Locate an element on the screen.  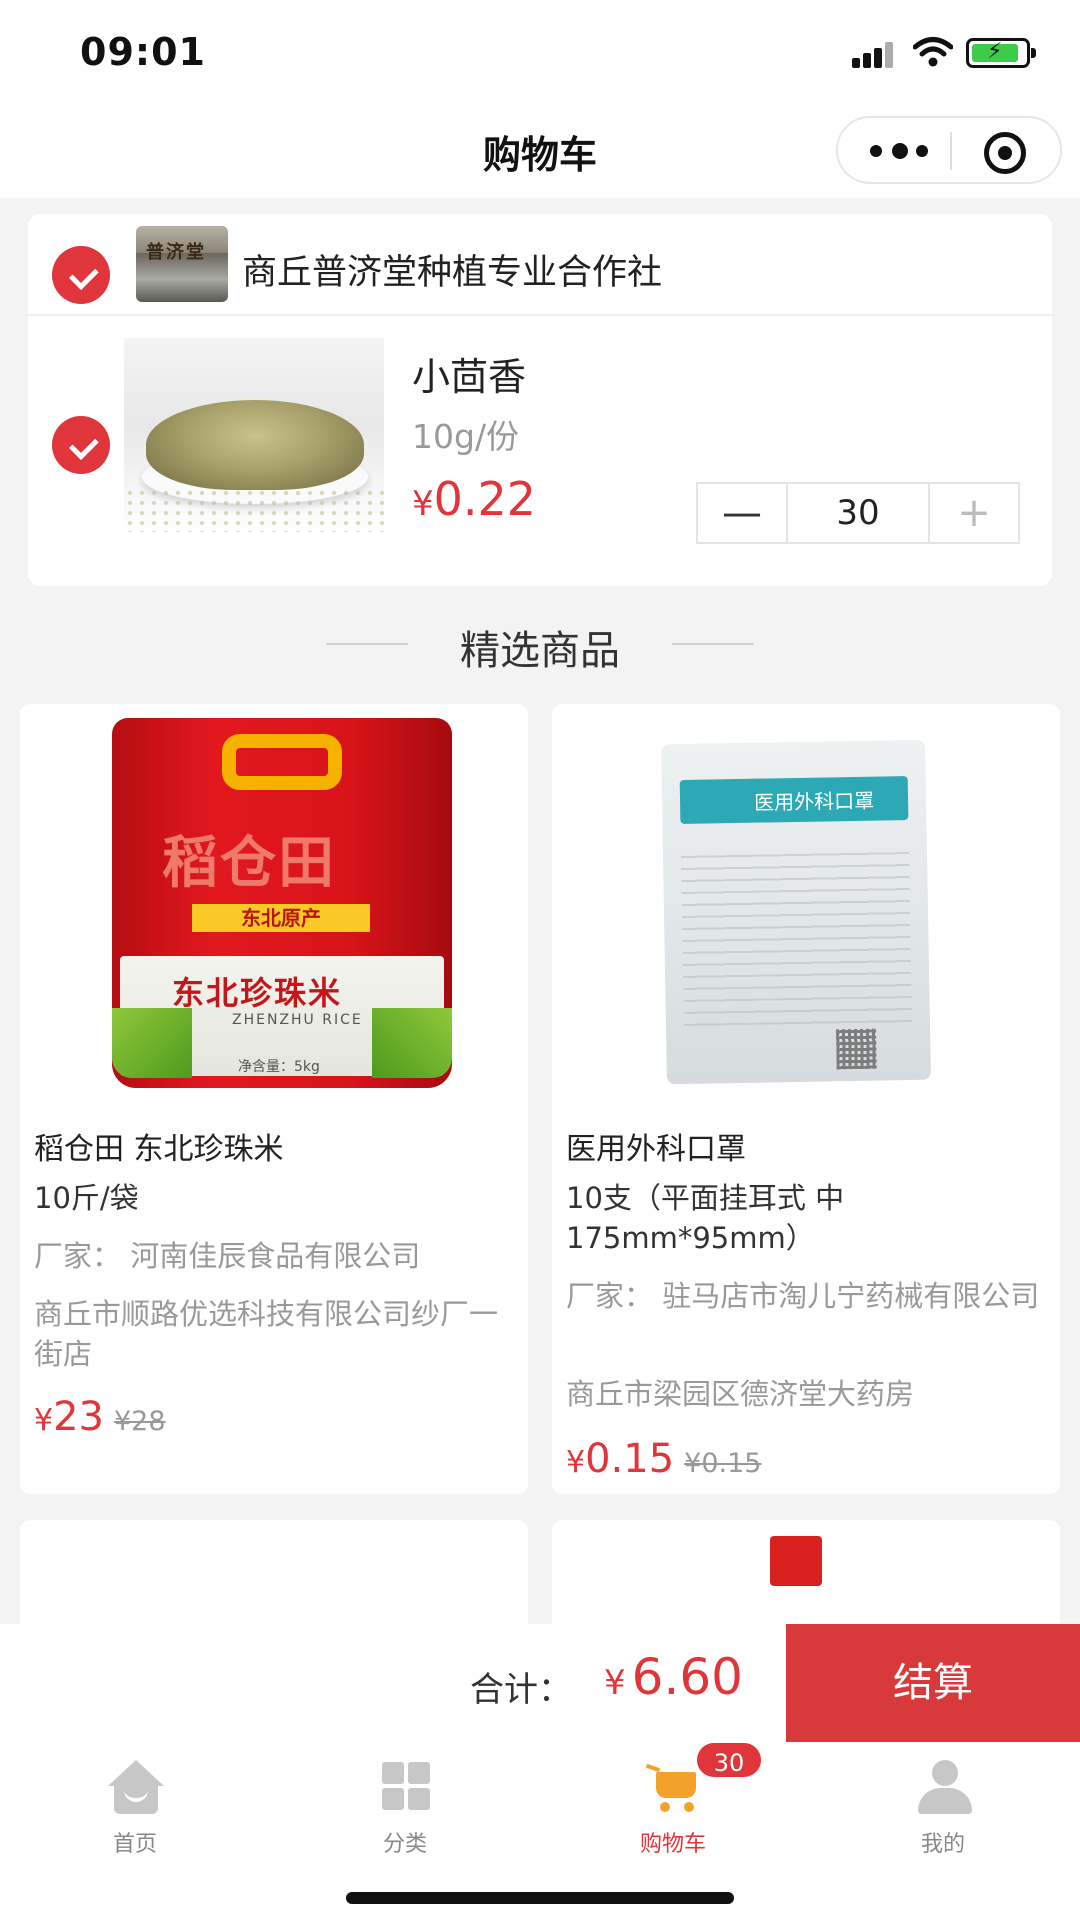
item-spec: 10g/份 is located at coordinates (466, 436).